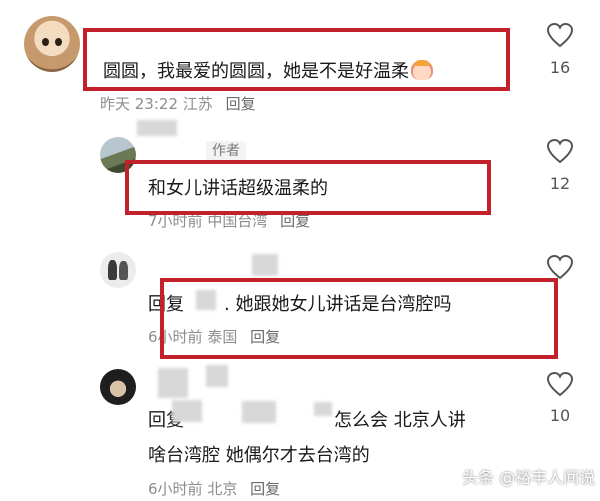 This screenshot has height=501, width=600. What do you see at coordinates (226, 151) in the screenshot?
I see `author-badge: 作者` at bounding box center [226, 151].